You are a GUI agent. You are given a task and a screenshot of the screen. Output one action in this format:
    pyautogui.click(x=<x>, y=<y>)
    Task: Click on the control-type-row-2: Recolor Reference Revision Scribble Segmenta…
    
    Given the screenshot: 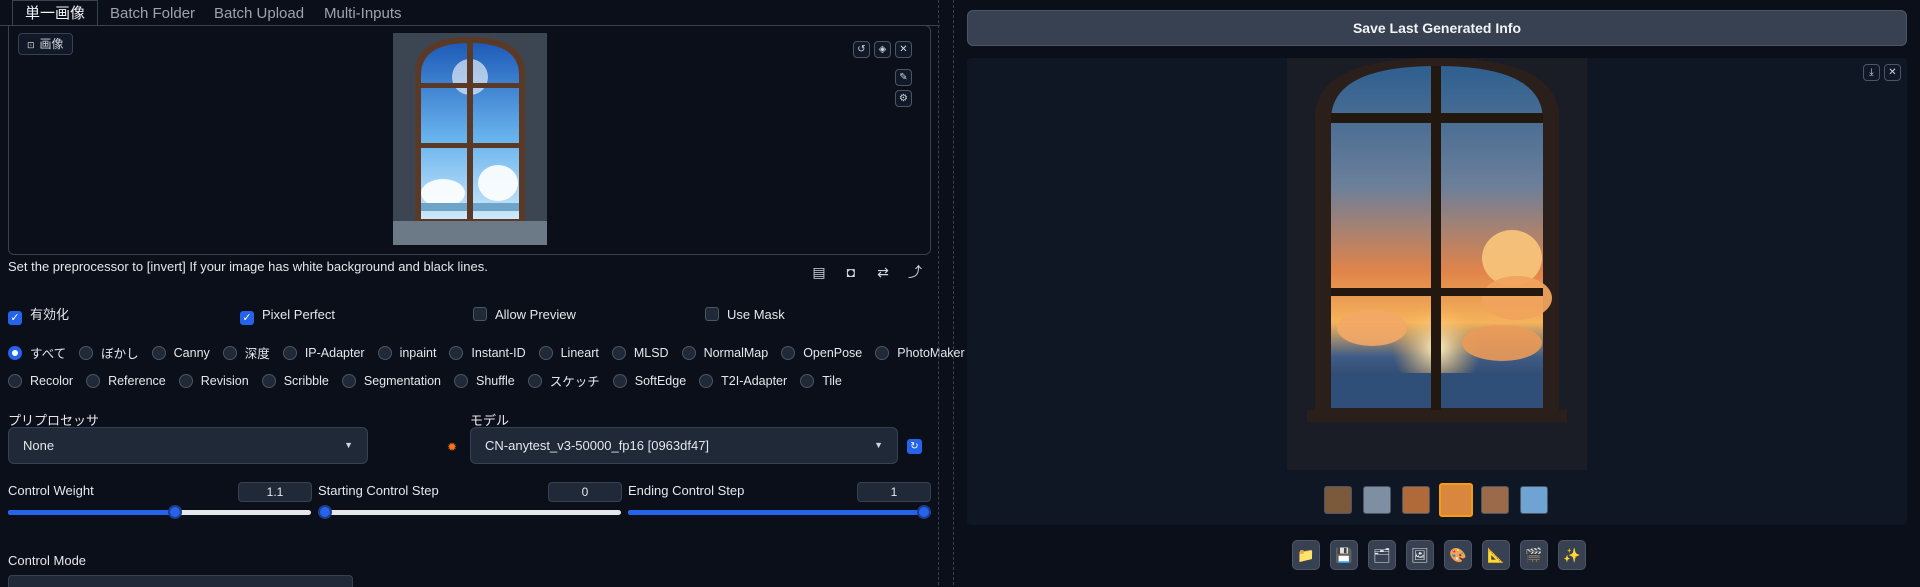 What is the action you would take?
    pyautogui.click(x=431, y=380)
    